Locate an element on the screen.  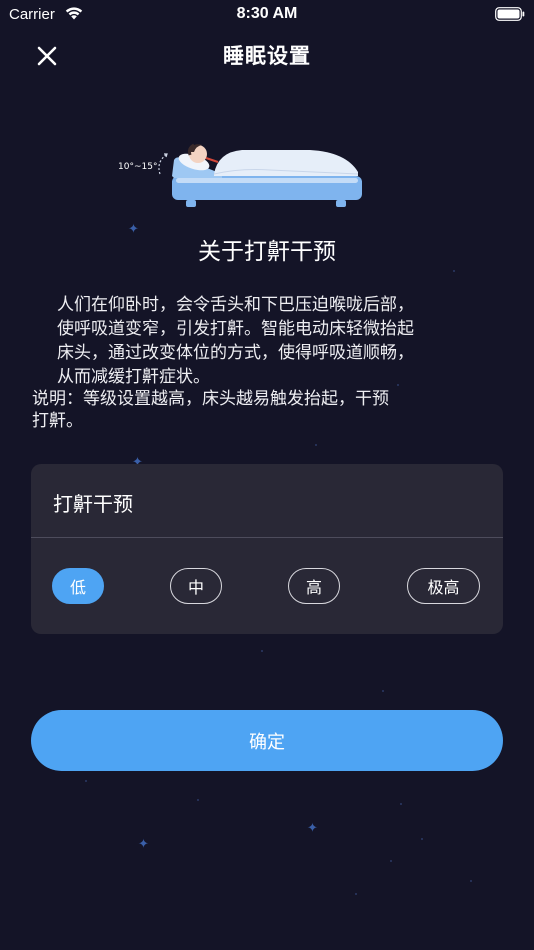
level-high-button: 高 is located at coordinates (314, 586).